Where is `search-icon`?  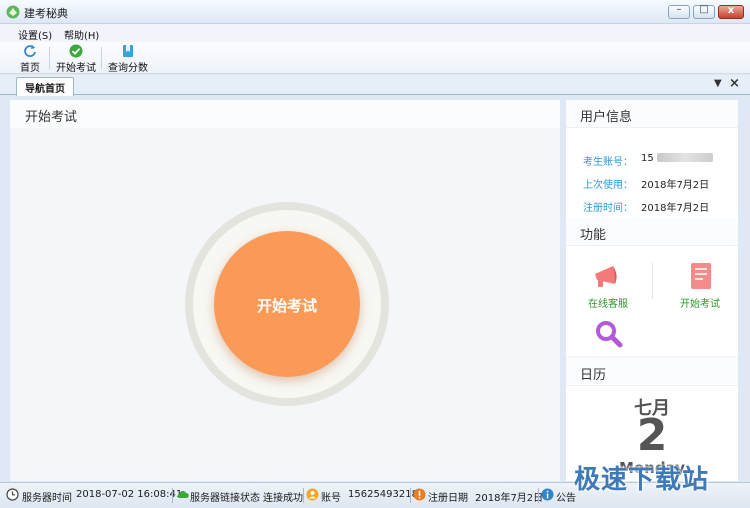 search-icon is located at coordinates (609, 334).